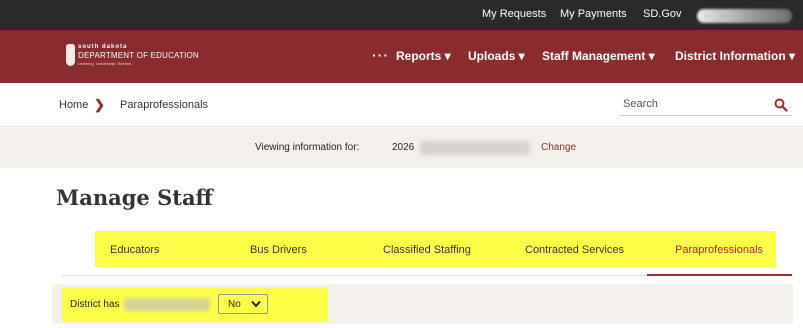  Describe the element at coordinates (278, 250) in the screenshot. I see `tab-bus-drivers: Bus Drivers` at that location.